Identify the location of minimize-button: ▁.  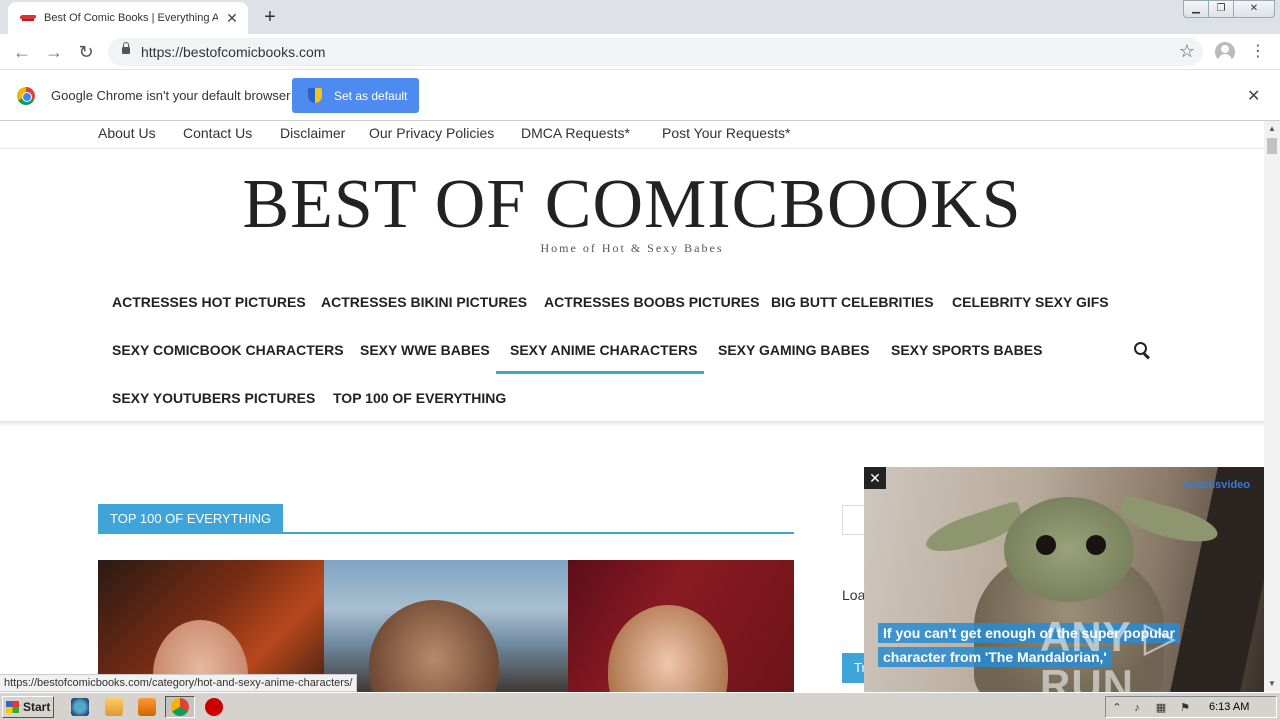
(1196, 9).